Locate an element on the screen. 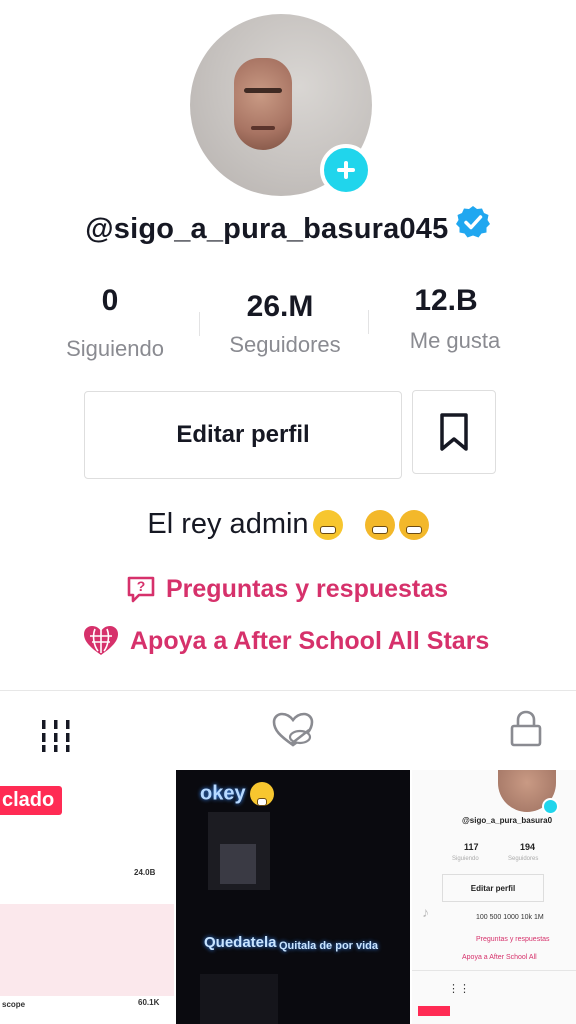  followers-label: Seguidores is located at coordinates (285, 345).